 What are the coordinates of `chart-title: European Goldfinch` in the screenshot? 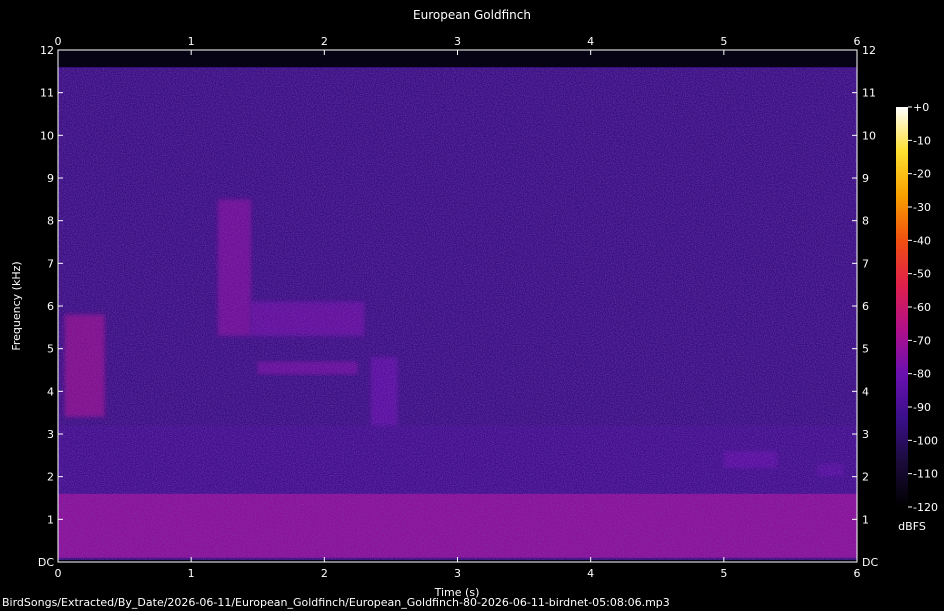 It's located at (472, 15).